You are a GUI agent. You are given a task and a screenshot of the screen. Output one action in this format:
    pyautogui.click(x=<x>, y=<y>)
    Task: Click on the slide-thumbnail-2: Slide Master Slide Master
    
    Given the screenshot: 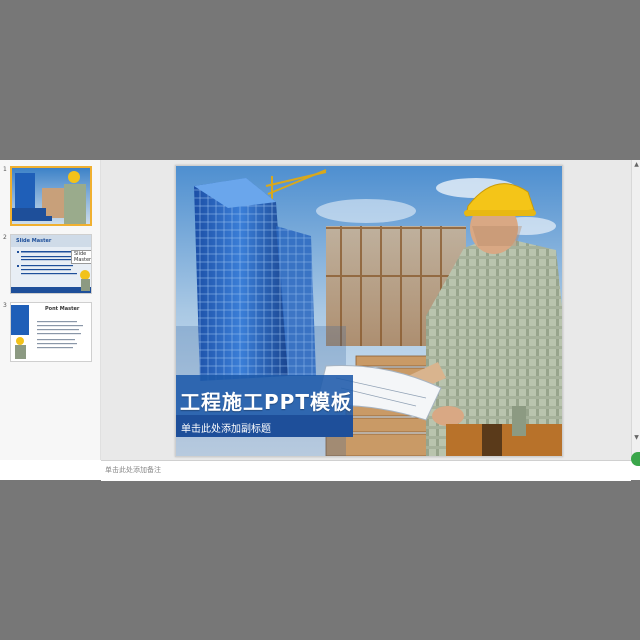 What is the action you would take?
    pyautogui.click(x=51, y=264)
    